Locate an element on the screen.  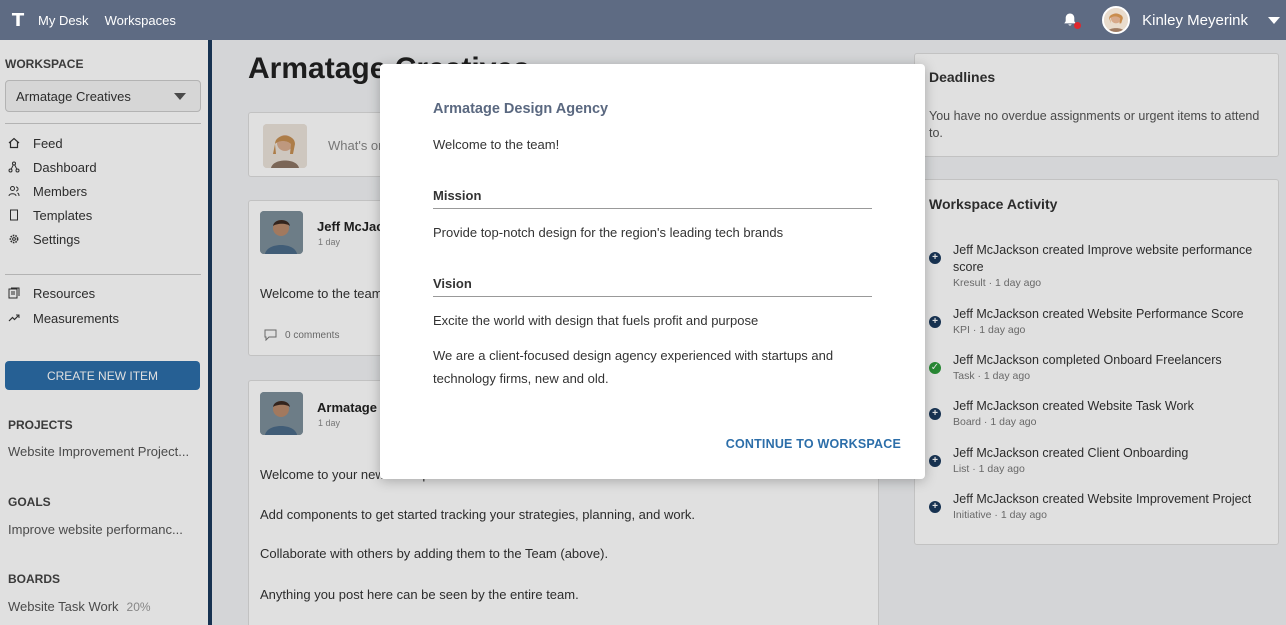
user-avatar is located at coordinates (1116, 20).